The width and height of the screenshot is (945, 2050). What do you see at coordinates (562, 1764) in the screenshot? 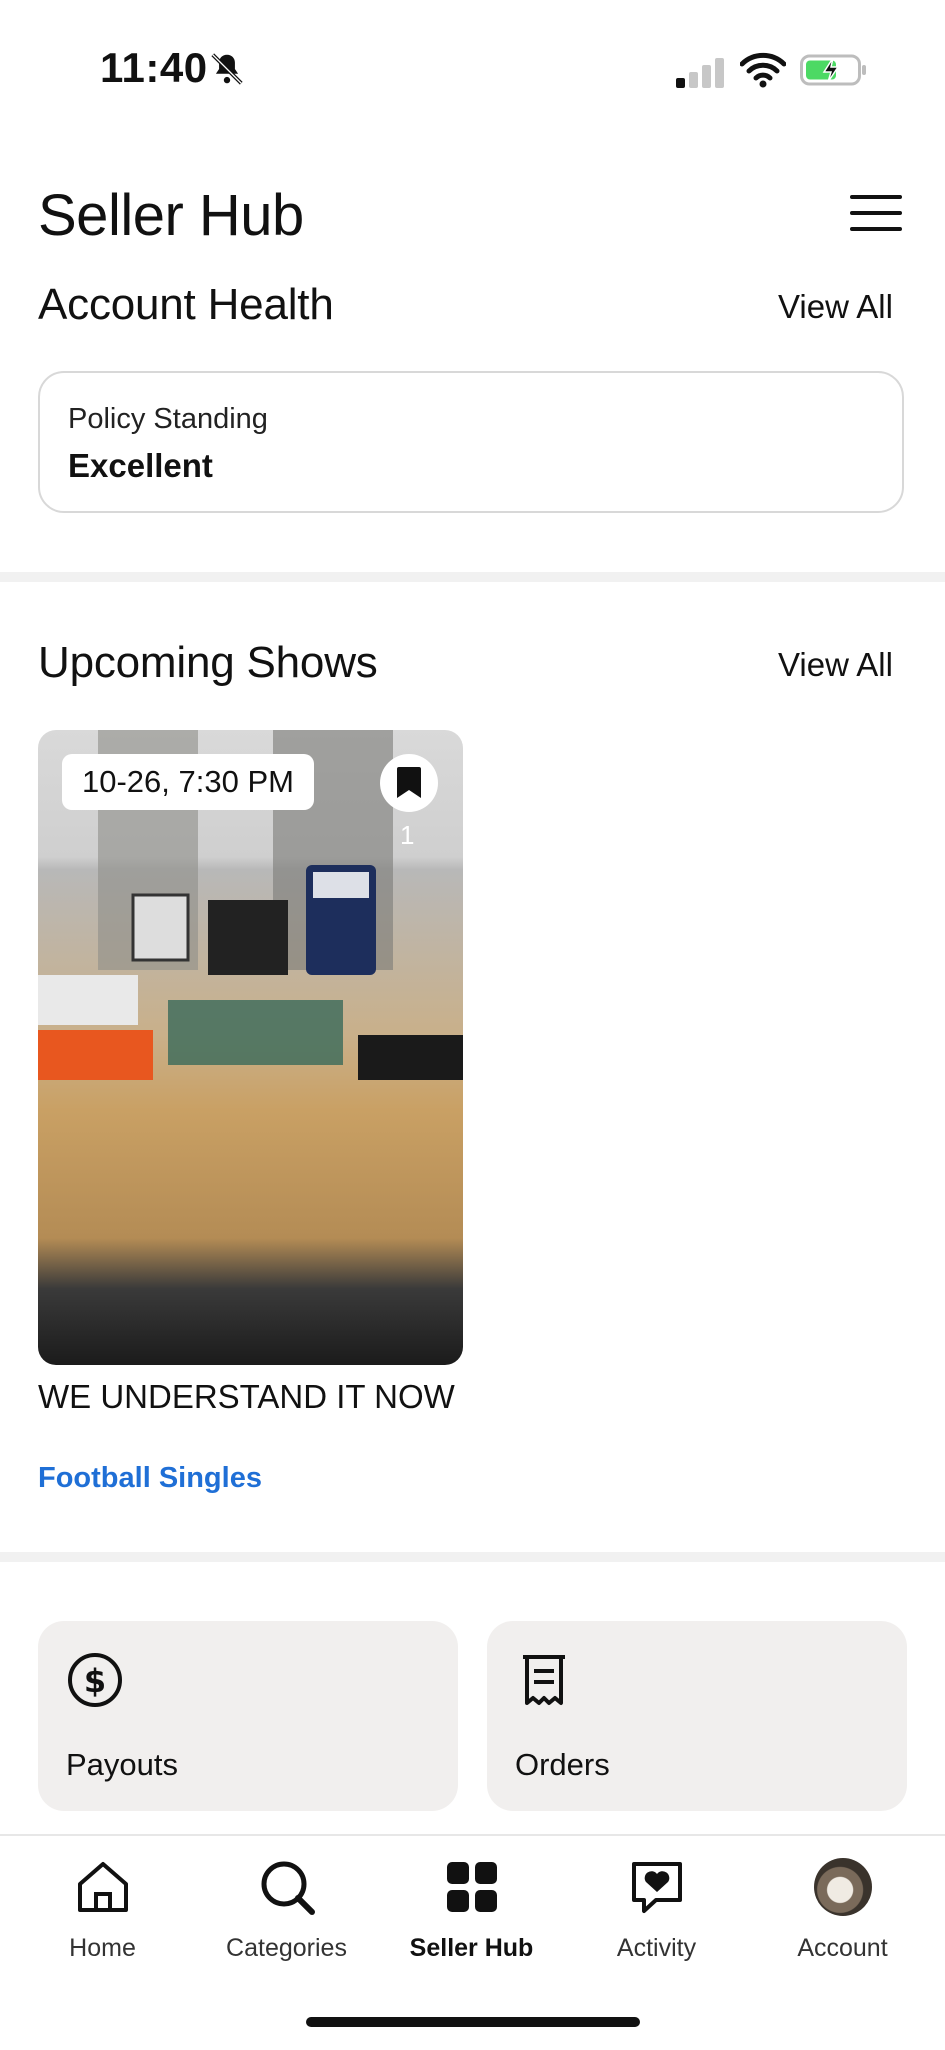
I see `orders-label: Orders` at bounding box center [562, 1764].